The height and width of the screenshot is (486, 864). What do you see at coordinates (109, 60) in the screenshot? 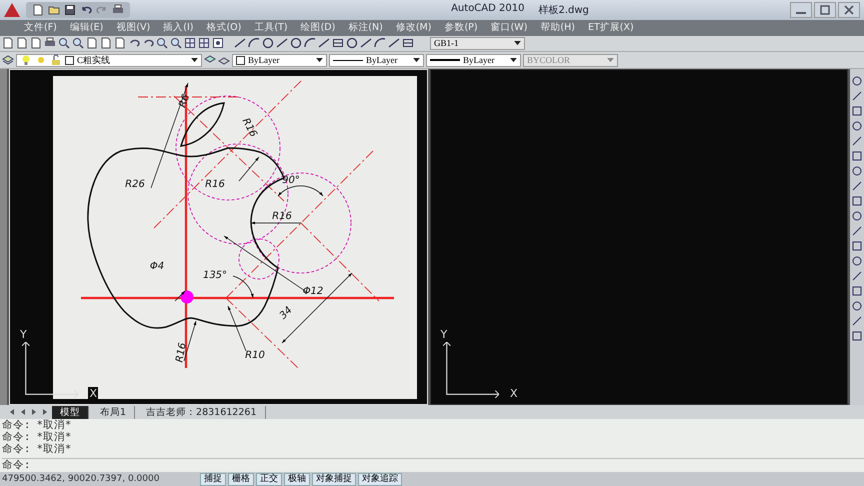
I see `layer-dropdown: C粗实线` at bounding box center [109, 60].